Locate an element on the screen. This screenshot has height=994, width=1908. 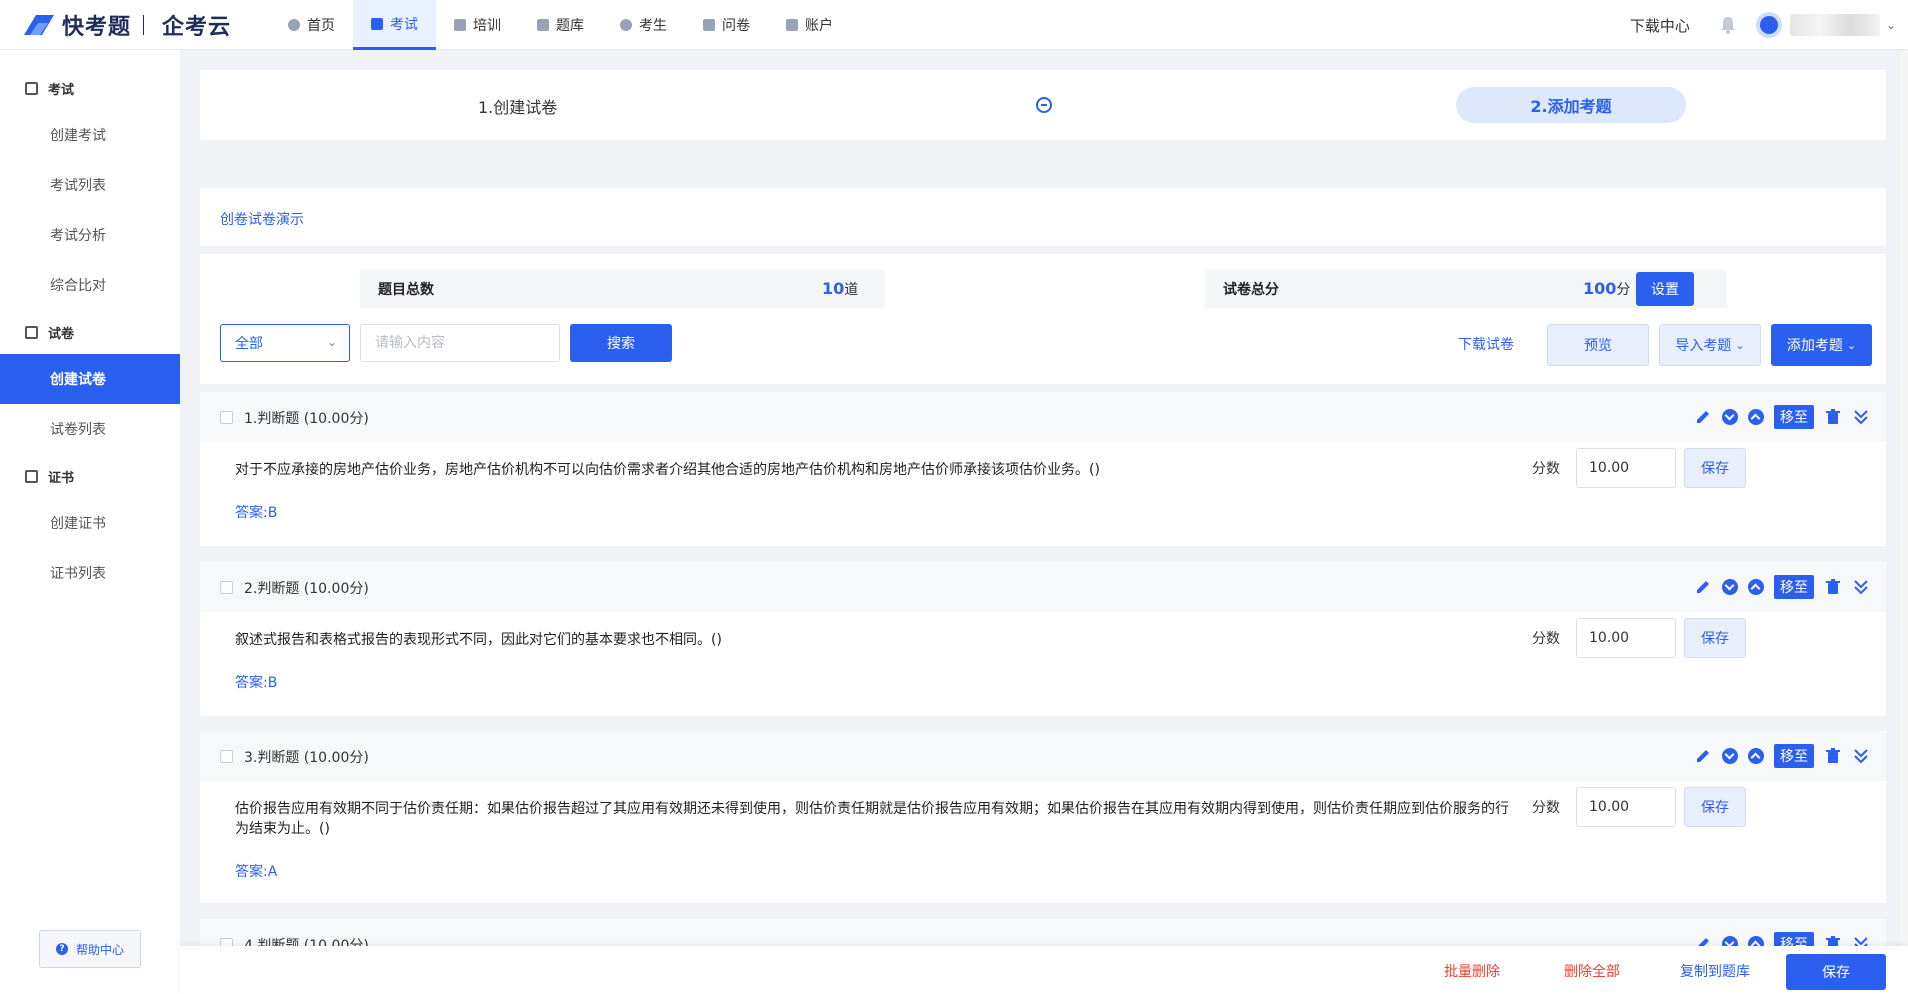
question-count-unit: 道 is located at coordinates (851, 290).